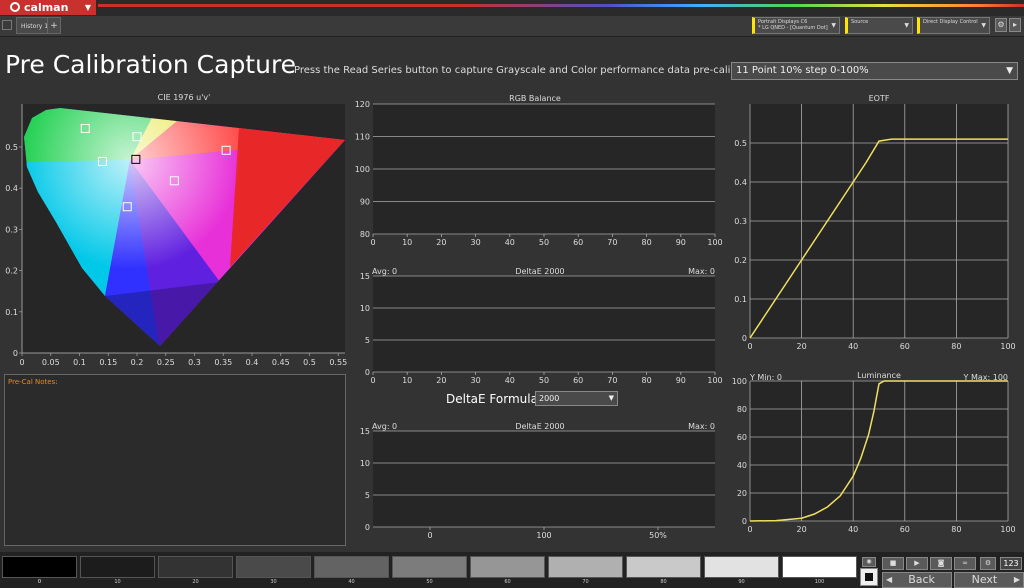 The image size is (1024, 588). What do you see at coordinates (701, 426) in the screenshot?
I see `deltae-sat-max: Max: 0` at bounding box center [701, 426].